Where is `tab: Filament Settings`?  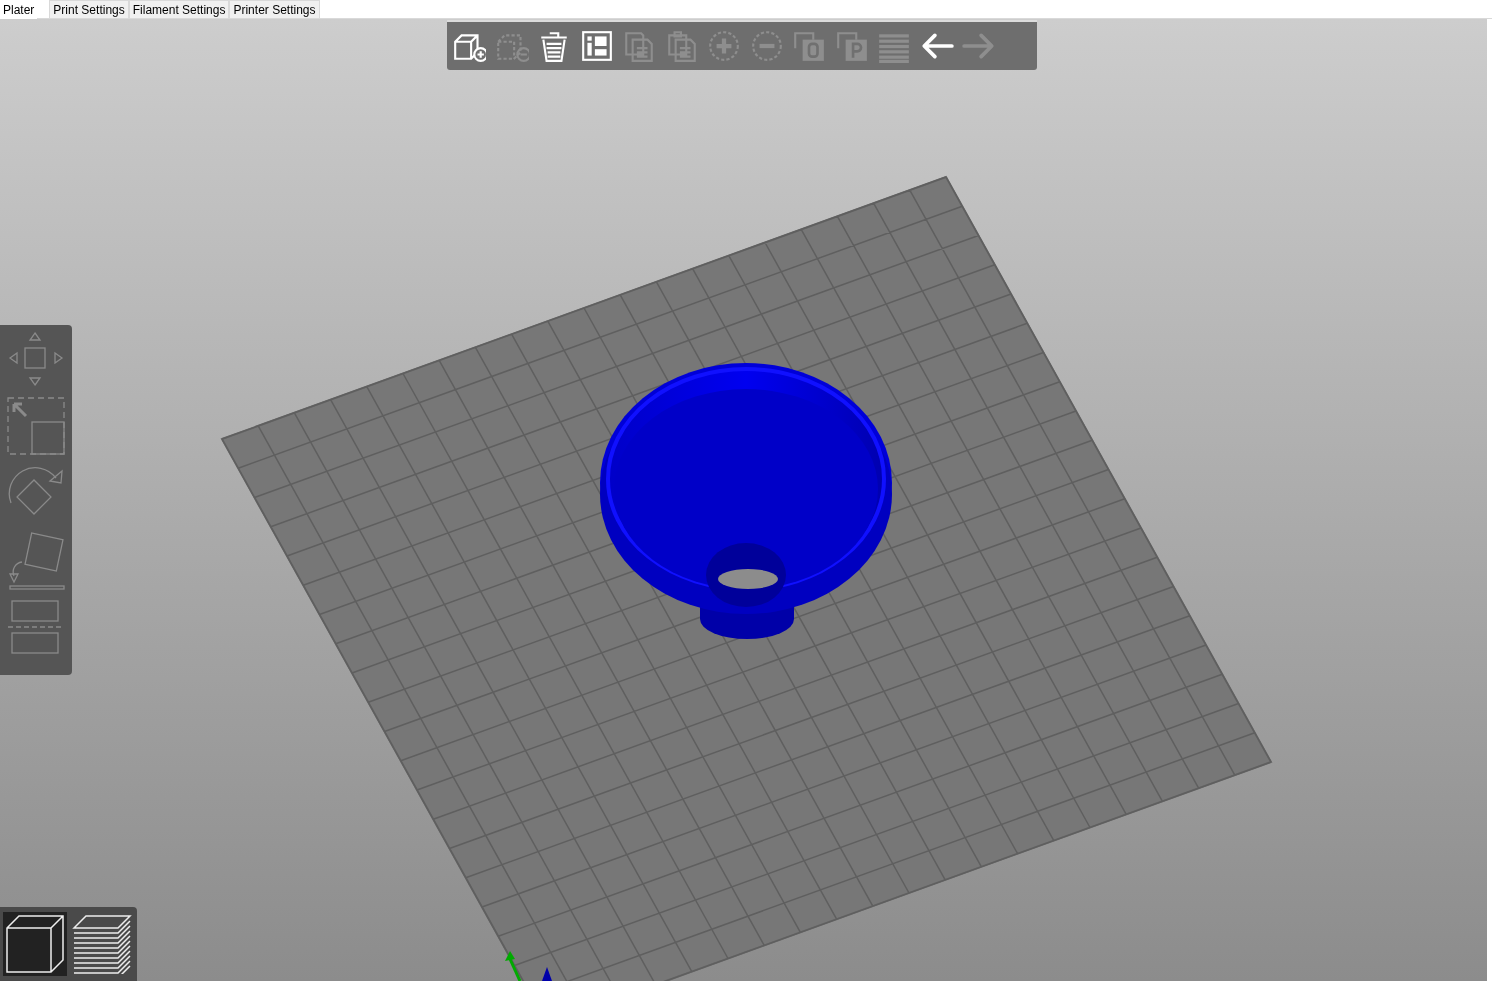
tab: Filament Settings is located at coordinates (179, 9).